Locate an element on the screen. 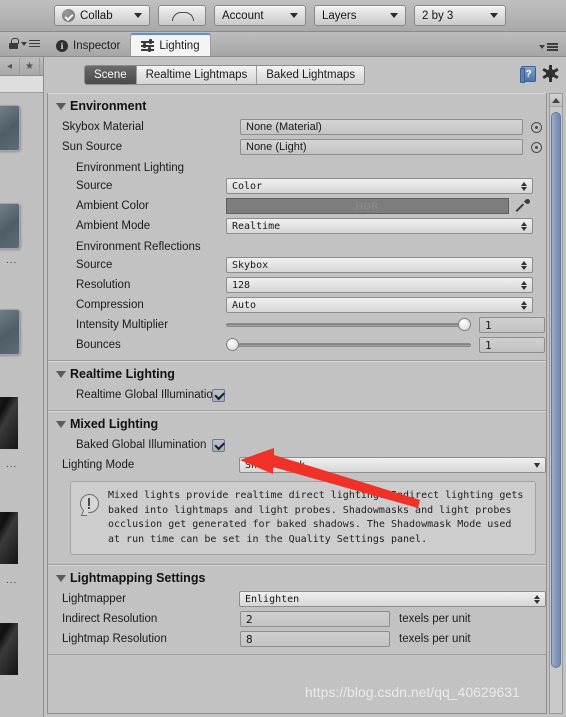  indirect-resolution-input: 2 is located at coordinates (315, 619).